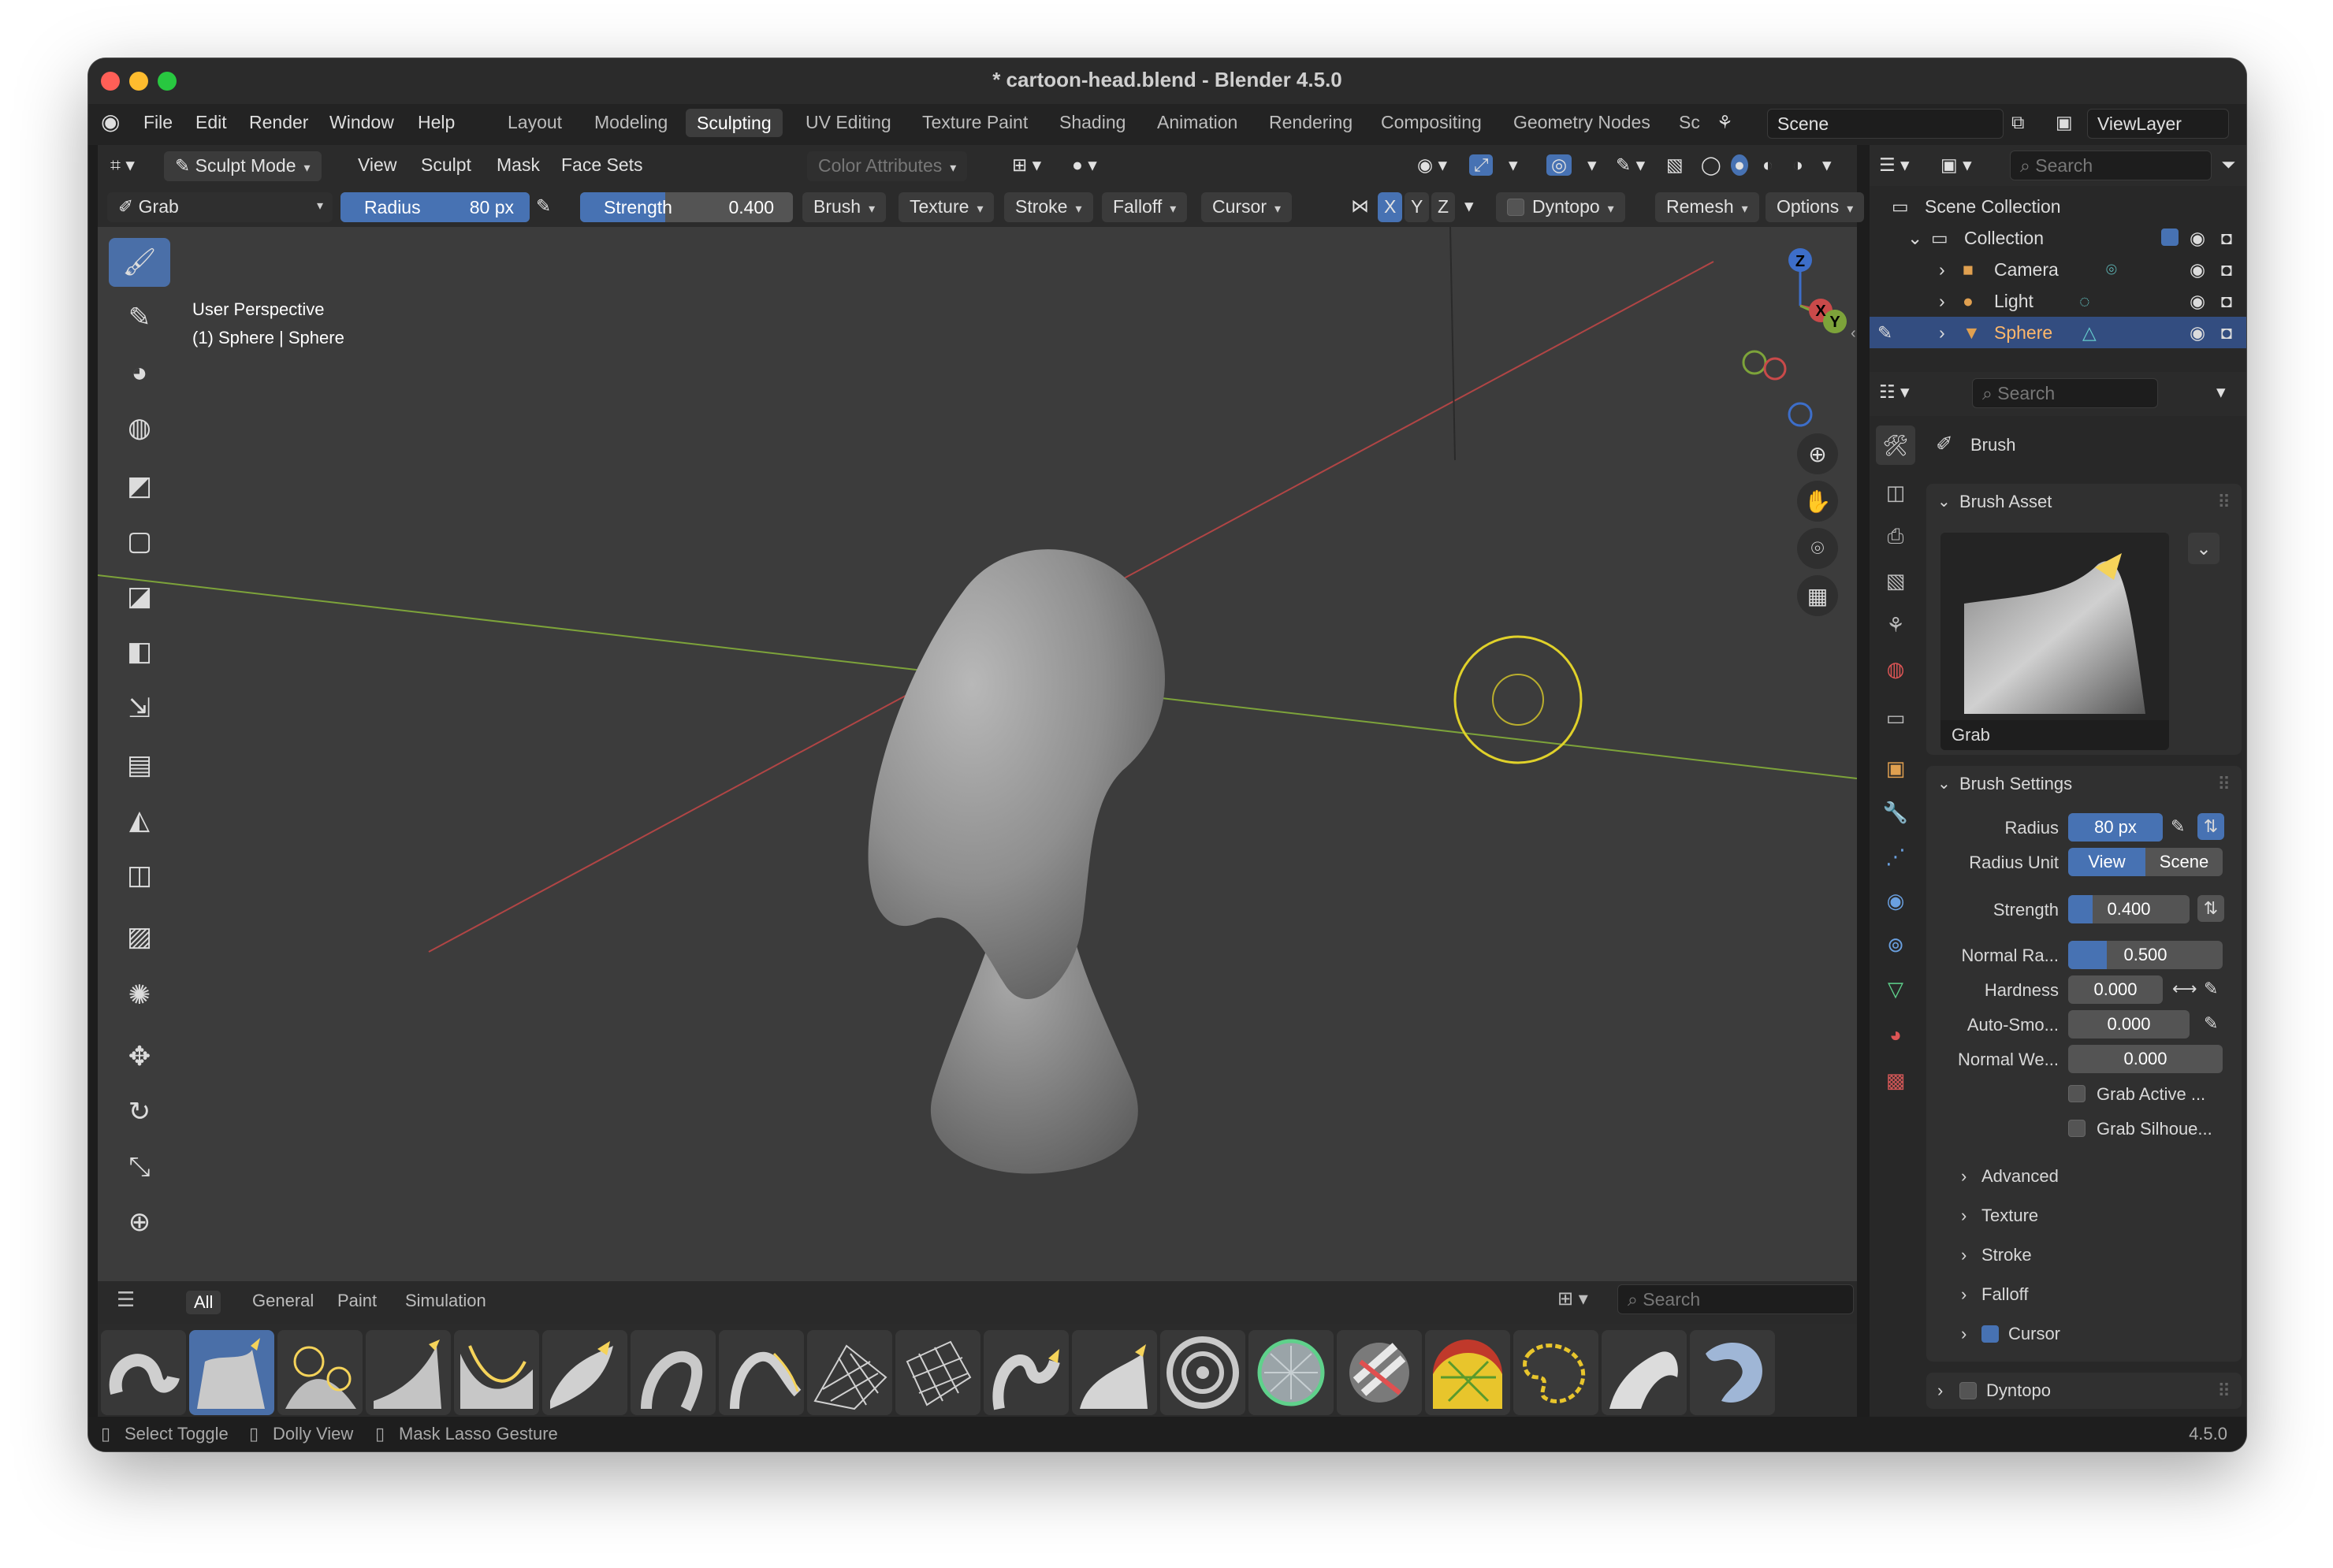  What do you see at coordinates (1896, 669) in the screenshot?
I see `world-properties-tab: ◍` at bounding box center [1896, 669].